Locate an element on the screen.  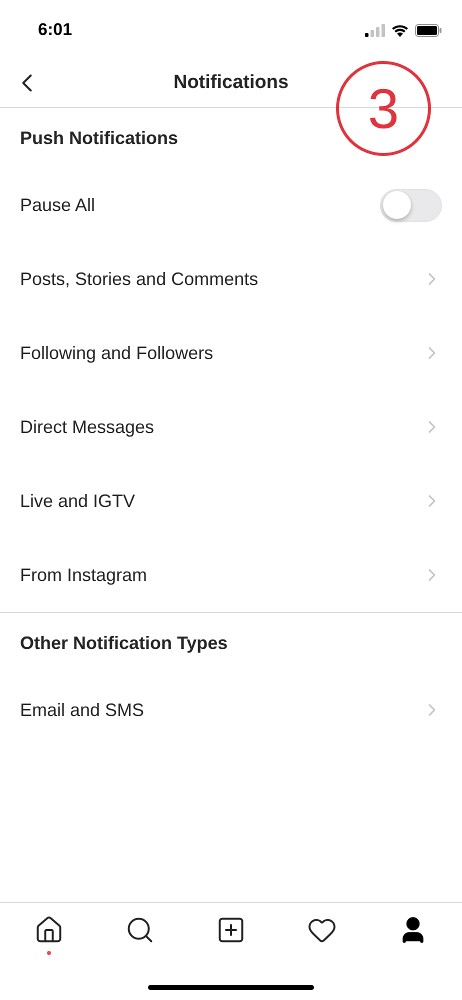
setting-label: From Instagram is located at coordinates (84, 575).